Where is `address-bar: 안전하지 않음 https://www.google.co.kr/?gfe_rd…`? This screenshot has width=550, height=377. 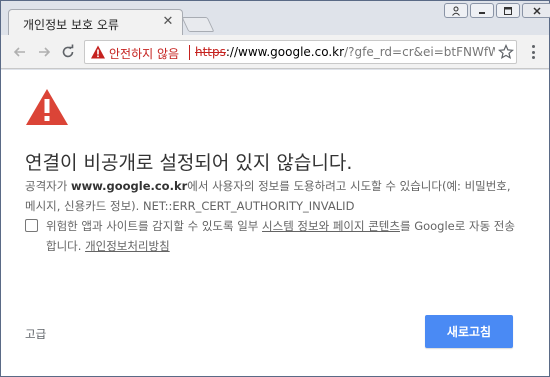 address-bar: 안전하지 않음 https://www.google.co.kr/?gfe_rd… is located at coordinates (300, 52).